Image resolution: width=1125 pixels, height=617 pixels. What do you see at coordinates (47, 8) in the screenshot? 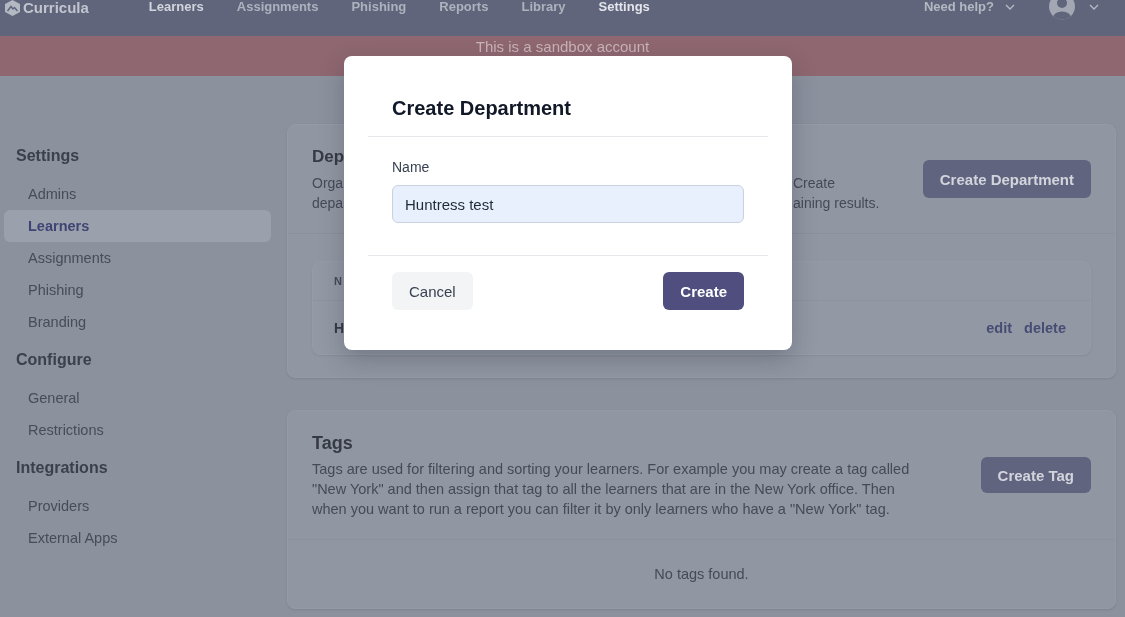
I see `logo-link: Curricula` at bounding box center [47, 8].